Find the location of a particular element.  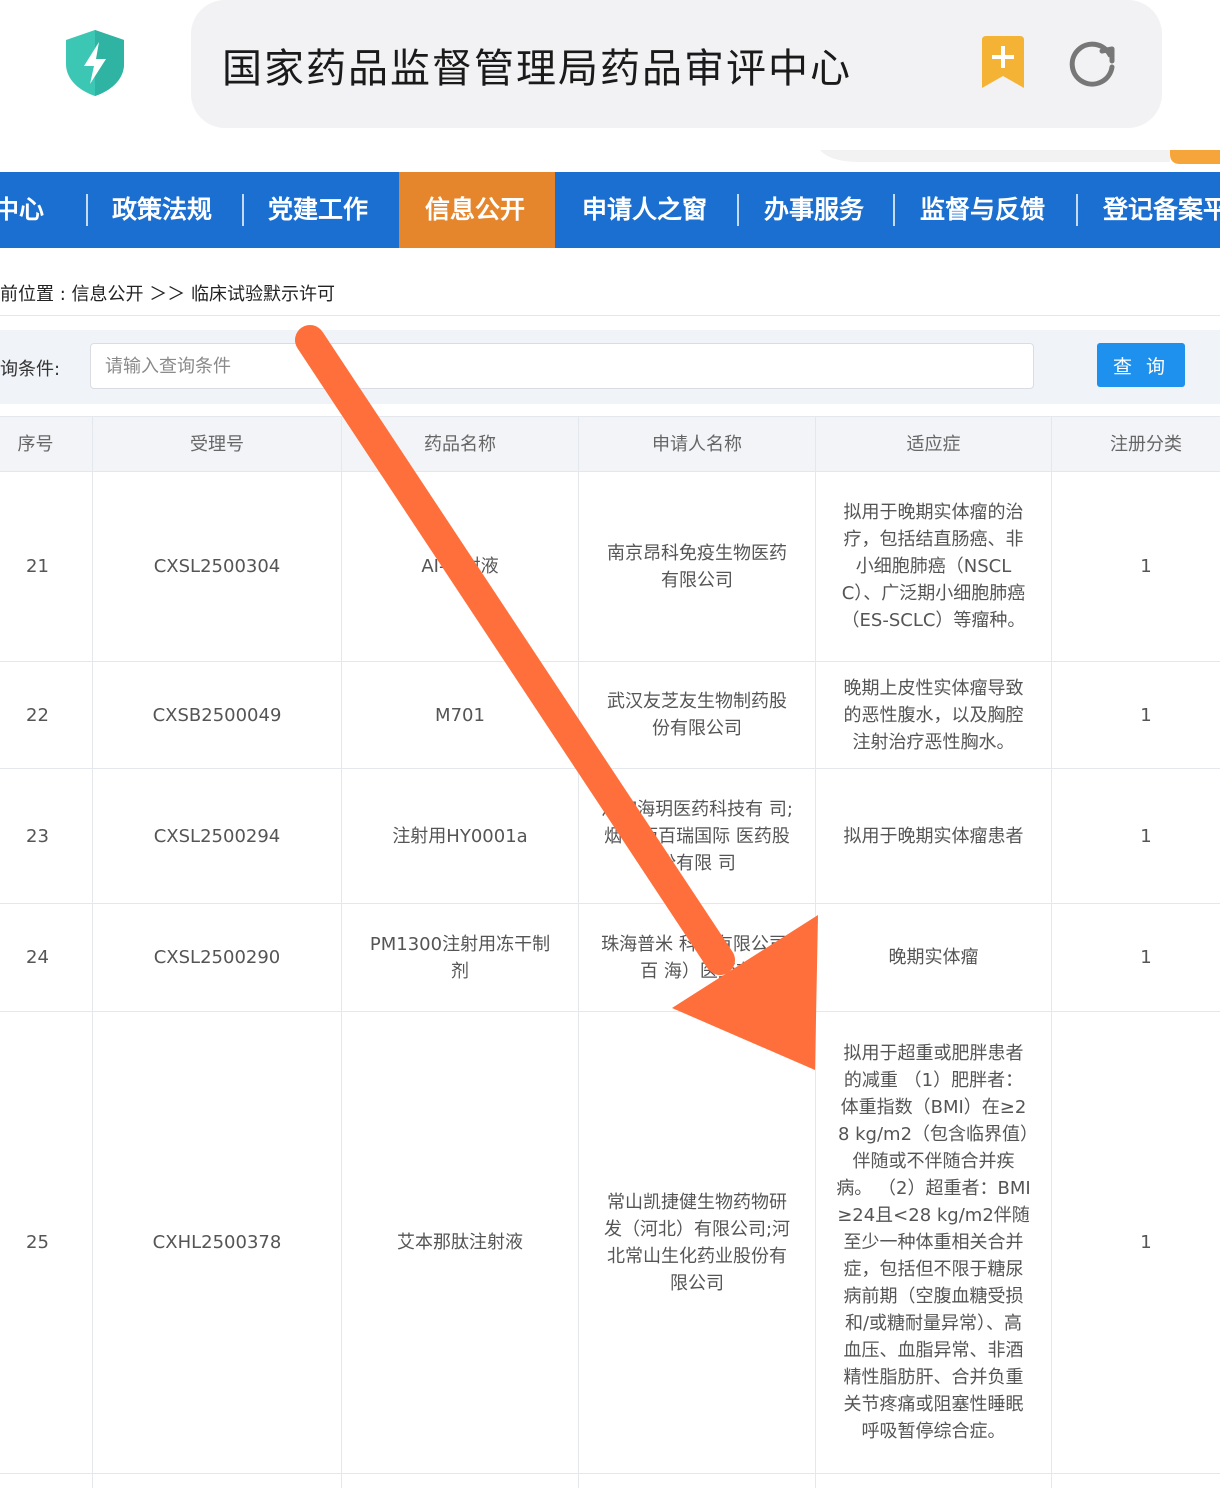

table-row is located at coordinates (610, 1480).